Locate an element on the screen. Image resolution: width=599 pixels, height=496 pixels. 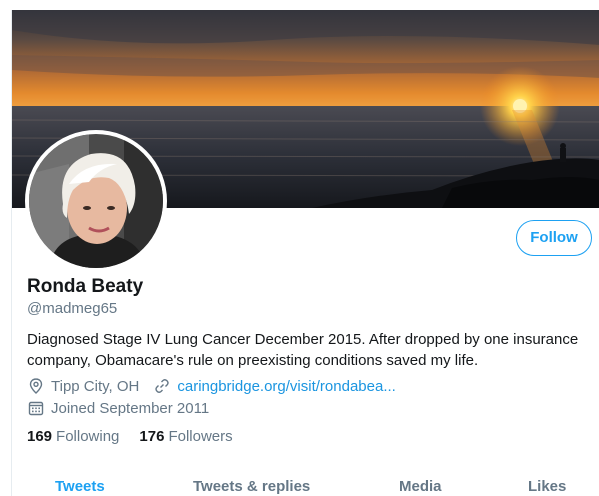
profile-tabs: Tweets Tweets & replies Media Likes is located at coordinates (305, 485).